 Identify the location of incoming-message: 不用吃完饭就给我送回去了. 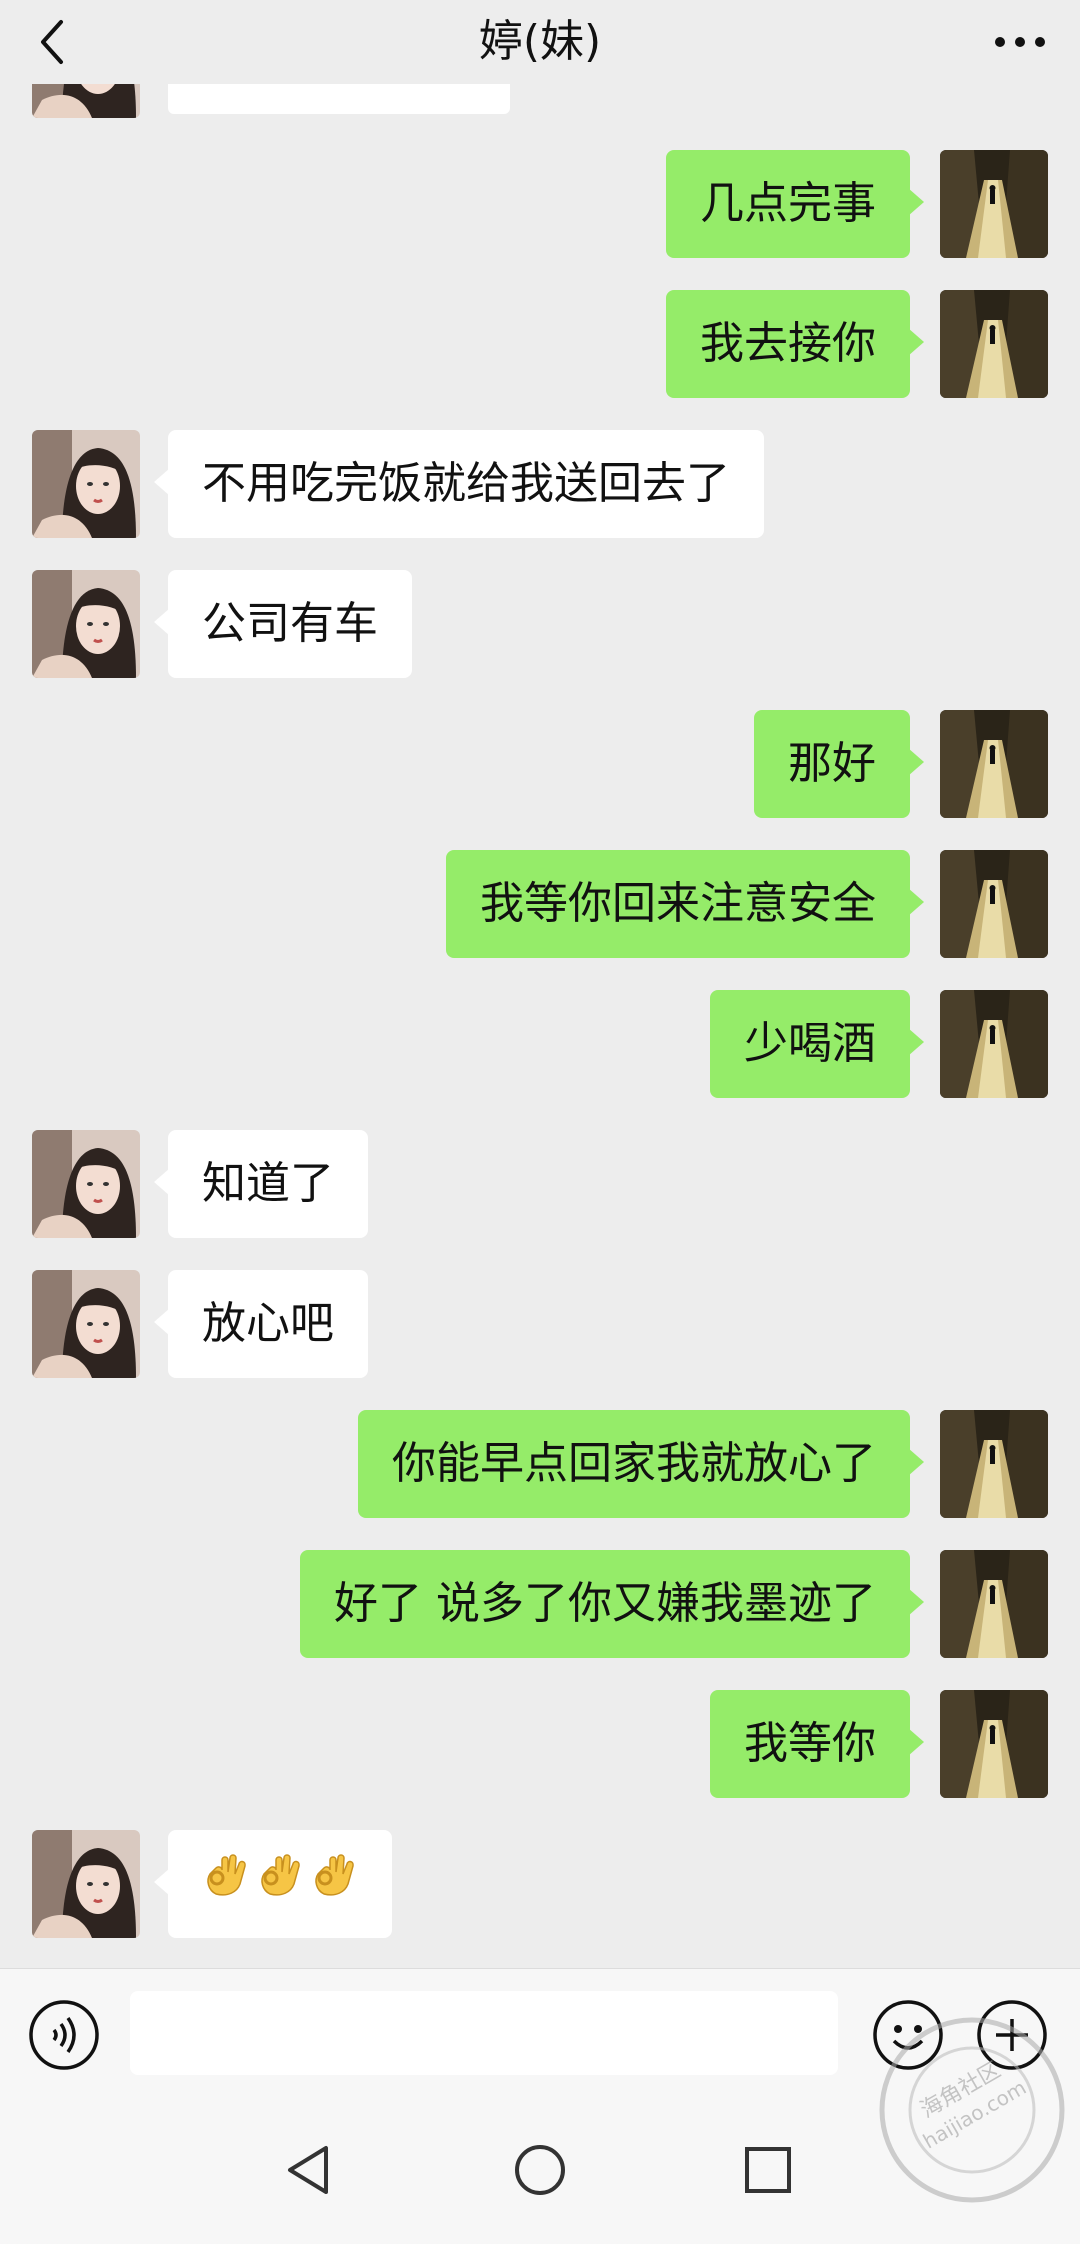
(540, 485).